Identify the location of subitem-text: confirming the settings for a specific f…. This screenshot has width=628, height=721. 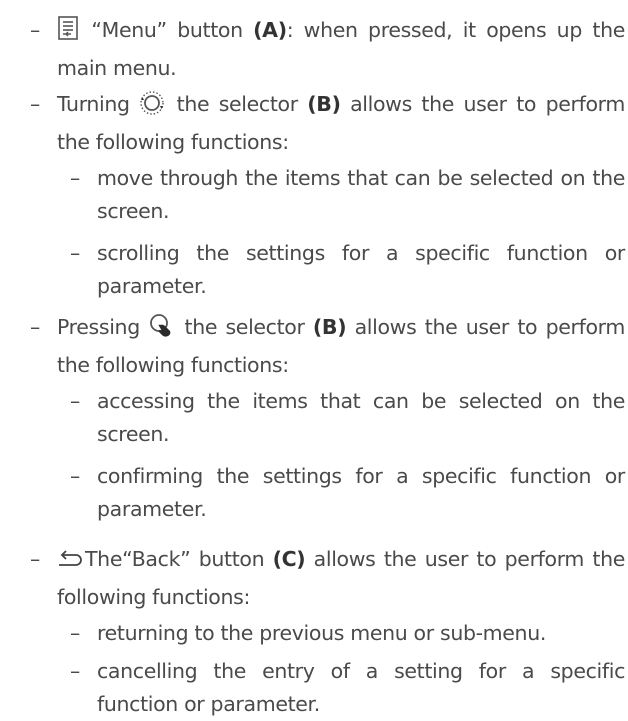
(361, 492).